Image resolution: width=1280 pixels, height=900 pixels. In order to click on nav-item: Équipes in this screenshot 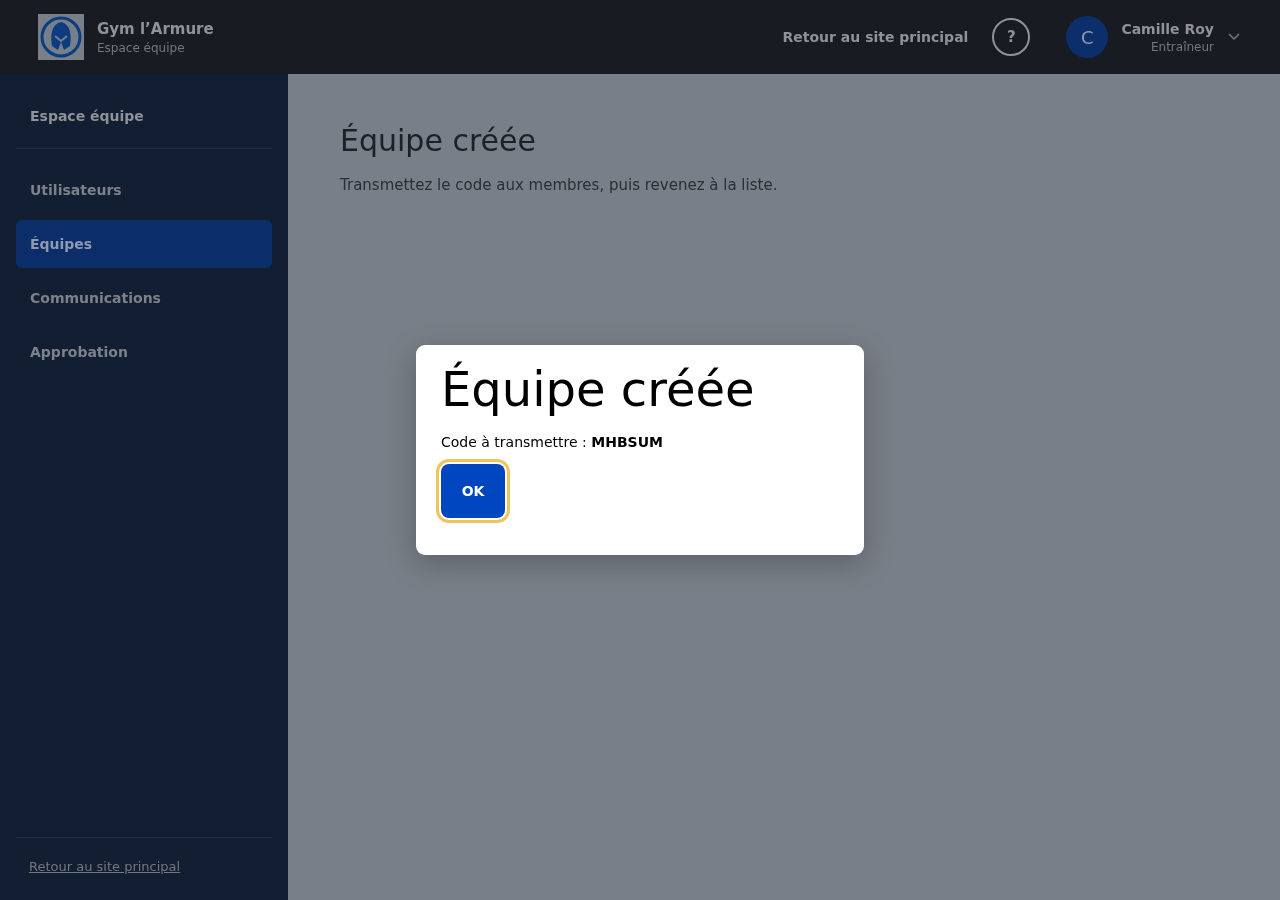, I will do `click(144, 244)`.